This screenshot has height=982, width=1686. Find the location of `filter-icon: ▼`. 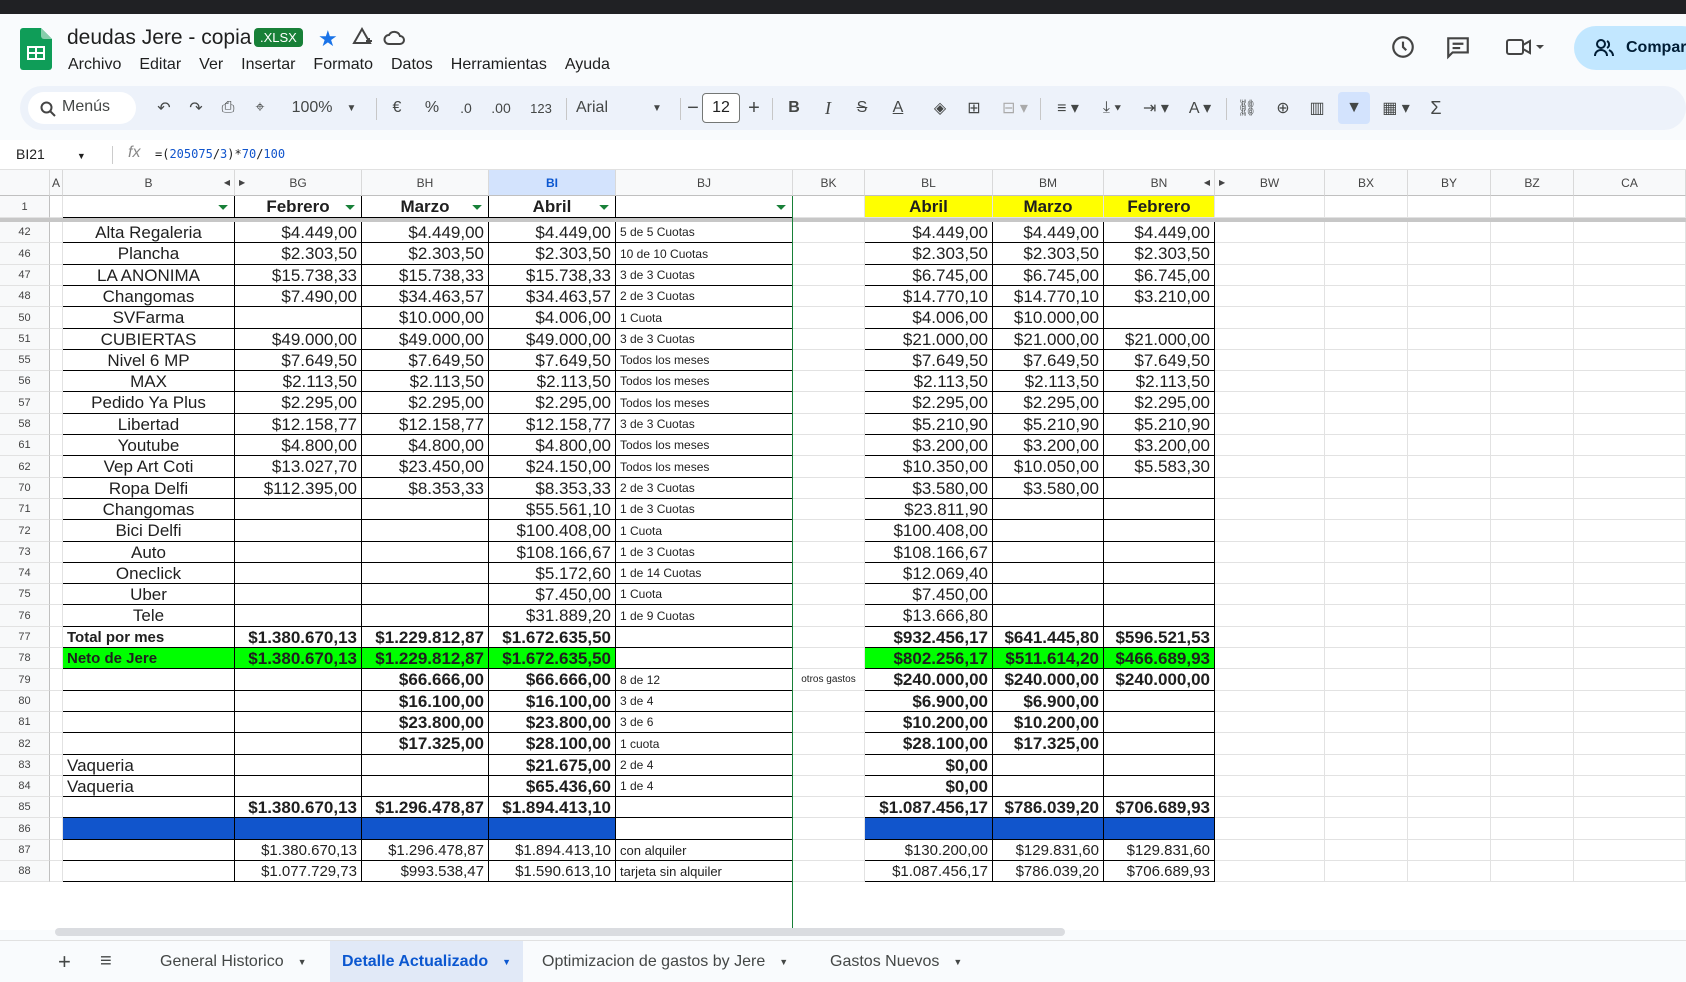

filter-icon: ▼ is located at coordinates (1354, 108).